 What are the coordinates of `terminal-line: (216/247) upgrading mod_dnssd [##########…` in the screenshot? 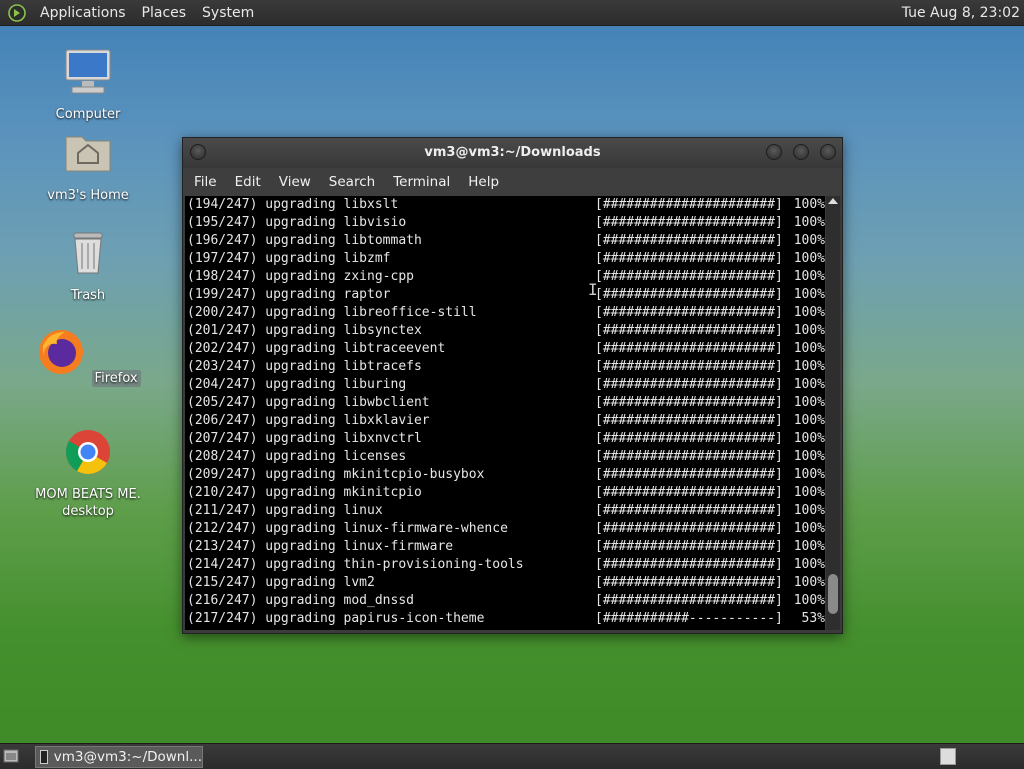 It's located at (505, 601).